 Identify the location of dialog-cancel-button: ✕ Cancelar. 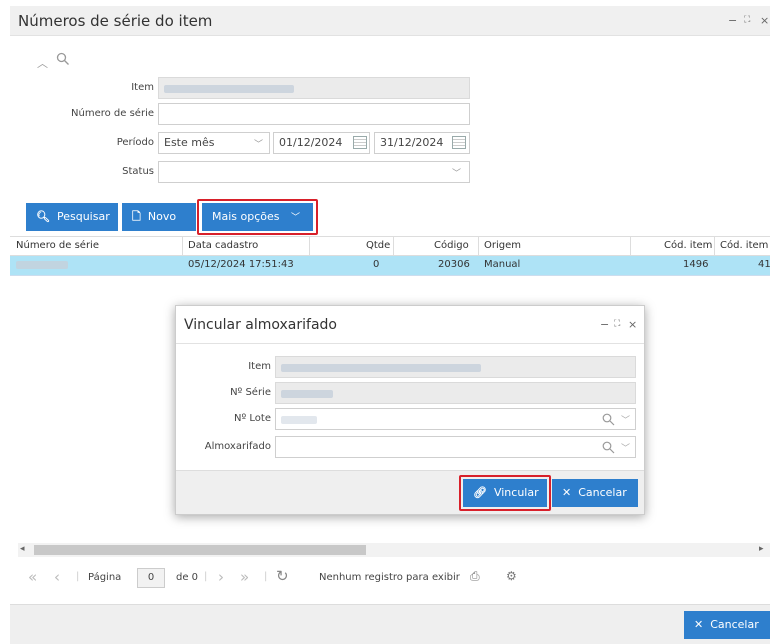
(595, 493).